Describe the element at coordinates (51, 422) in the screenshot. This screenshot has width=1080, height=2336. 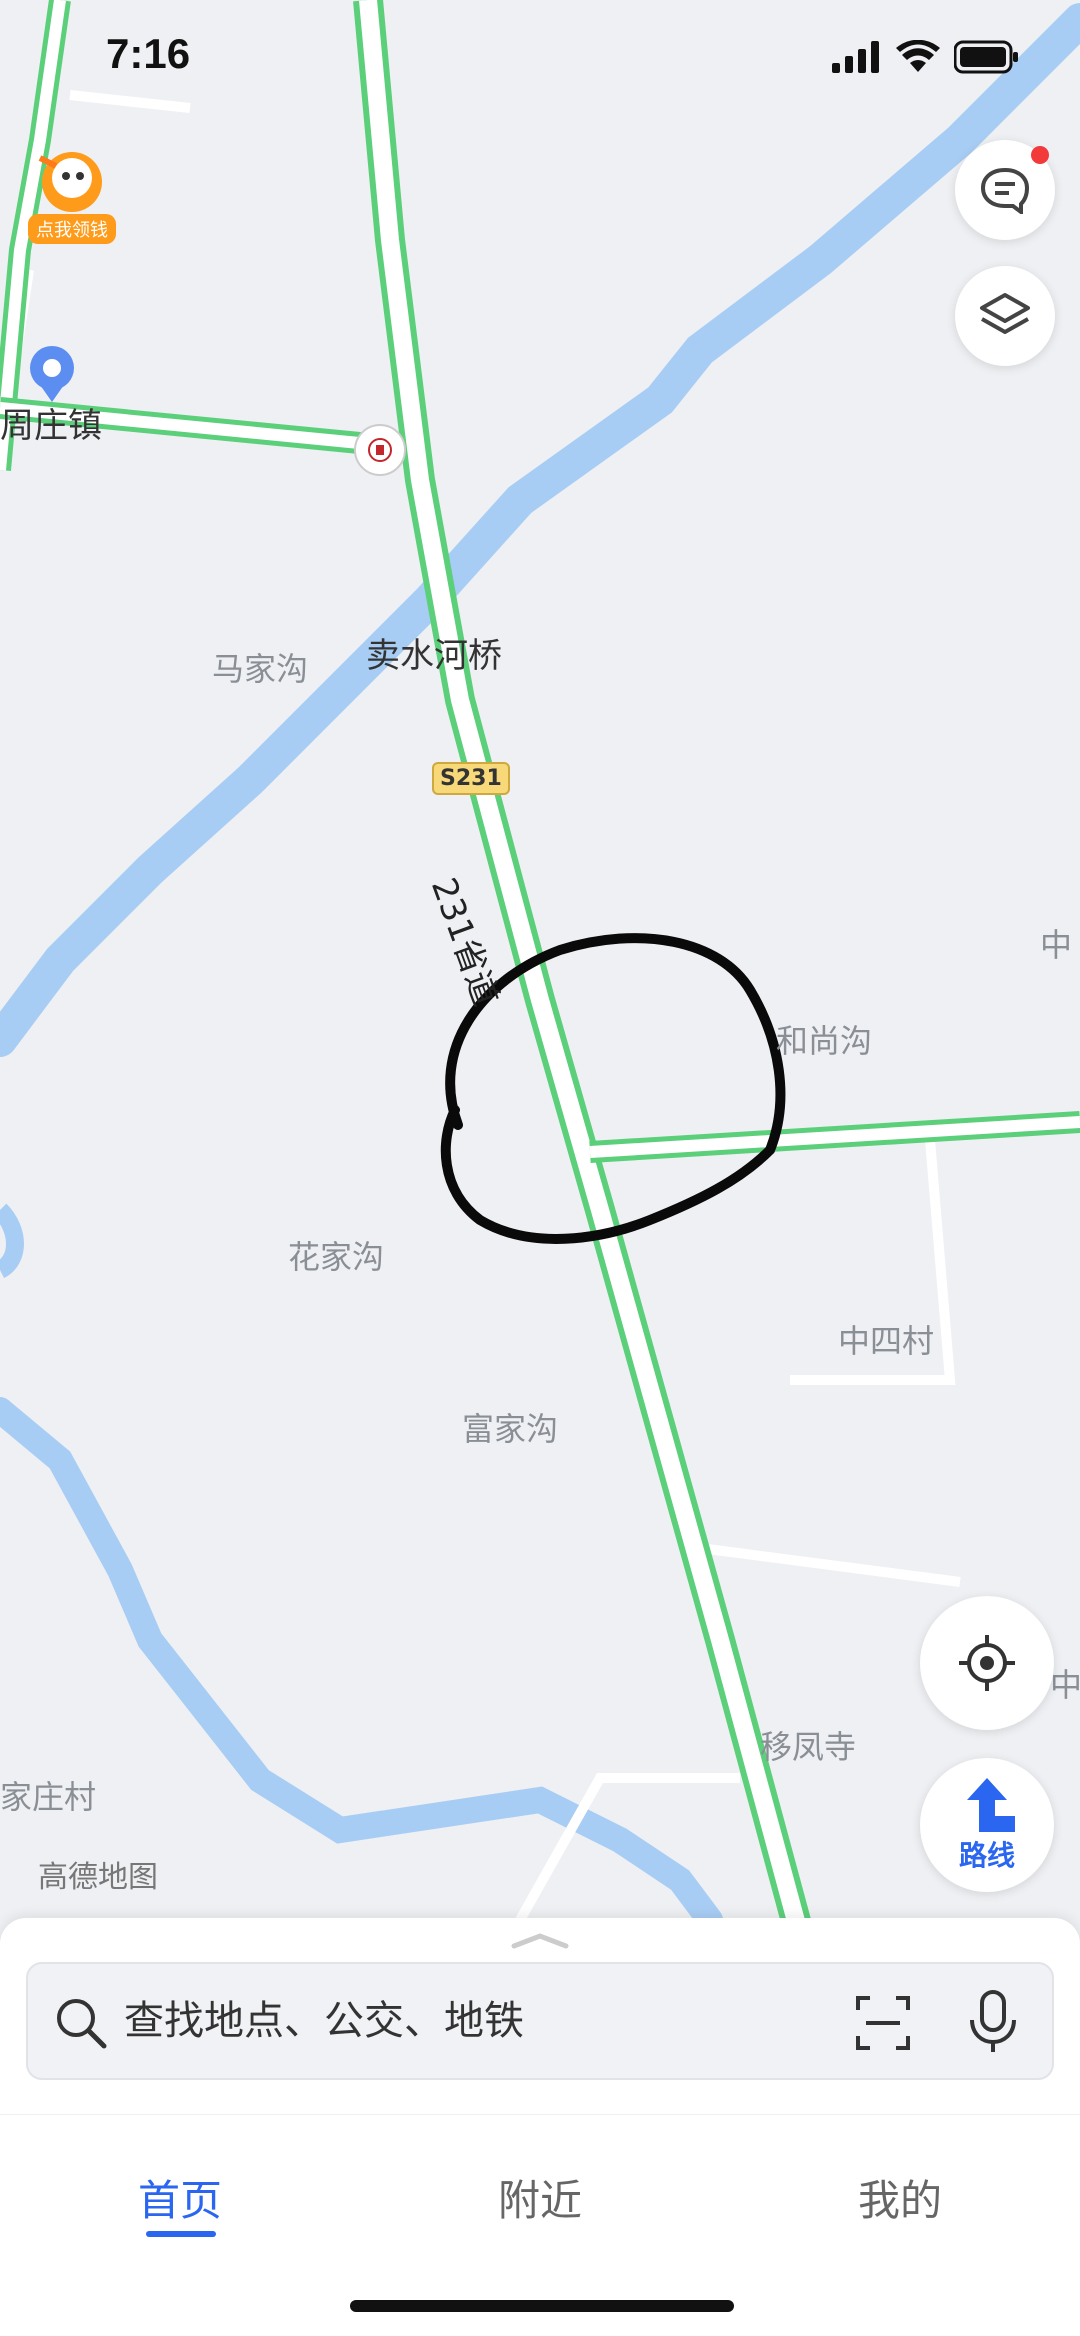
I see `map-label-zhouzhuang: 周庄镇` at that location.